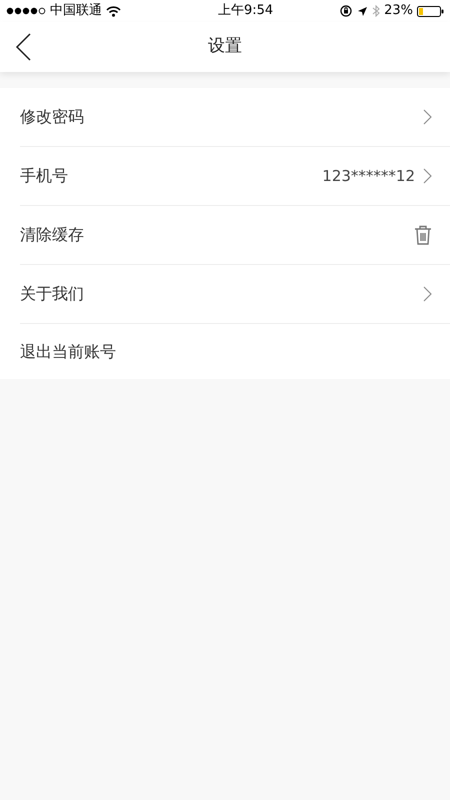  I want to click on settings-row: 清除缓存, so click(235, 235).